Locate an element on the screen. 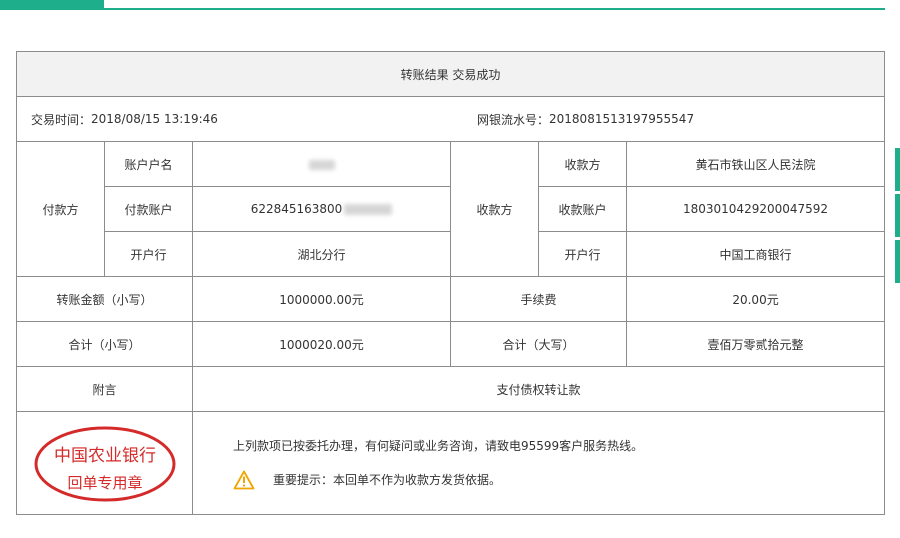  payee-name-label: 收款方 is located at coordinates (582, 164).